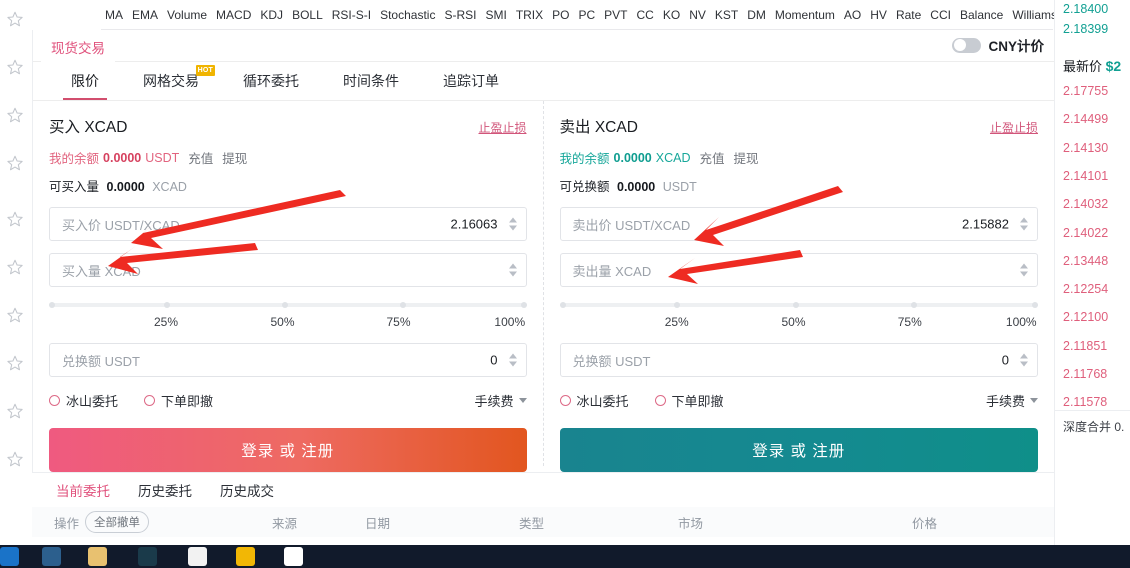 The width and height of the screenshot is (1130, 568). What do you see at coordinates (940, 15) in the screenshot?
I see `indicator-cci: CCI` at bounding box center [940, 15].